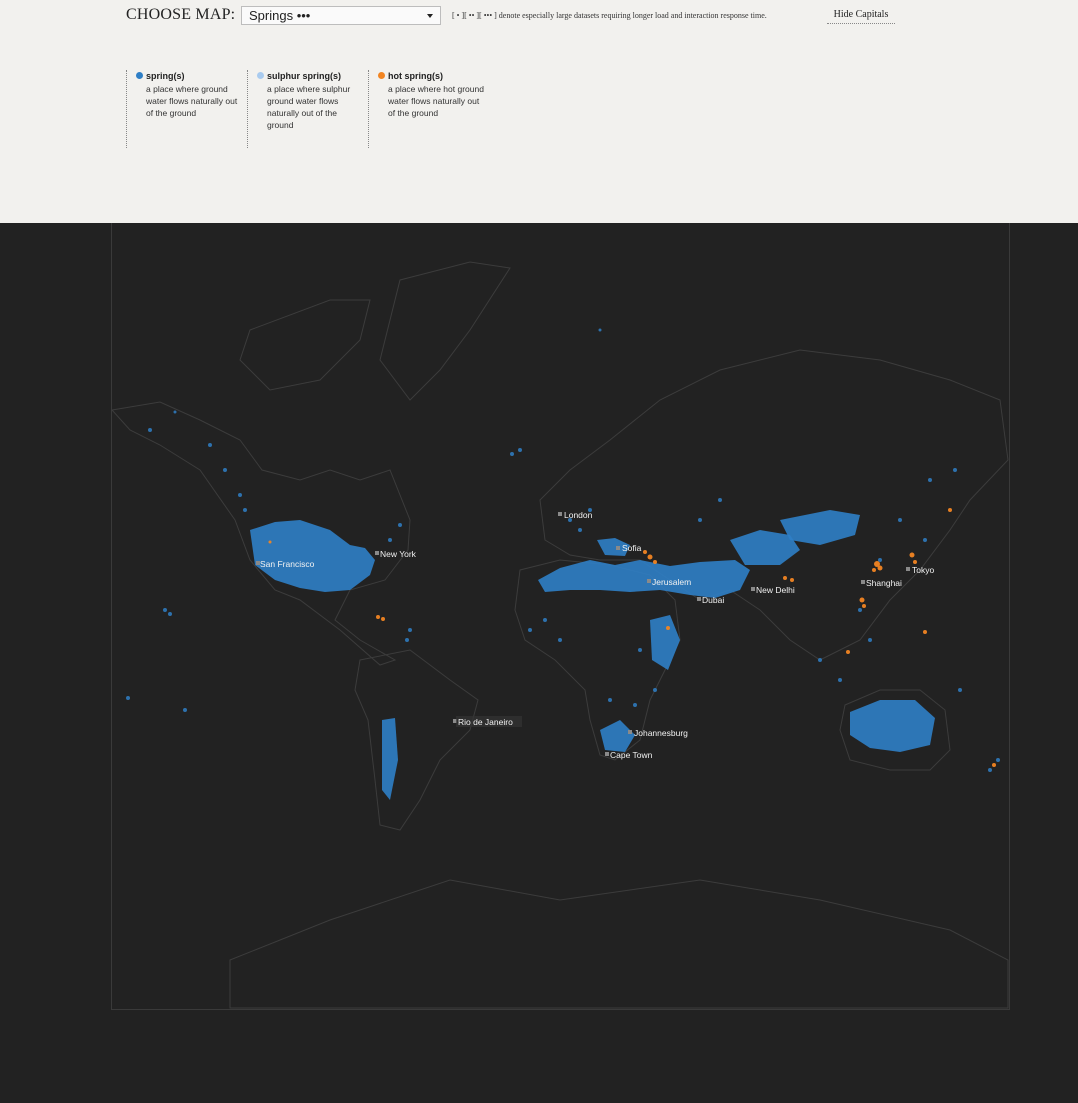 This screenshot has width=1078, height=1103. Describe the element at coordinates (699, 599) in the screenshot. I see `capital-marker-dubai` at that location.